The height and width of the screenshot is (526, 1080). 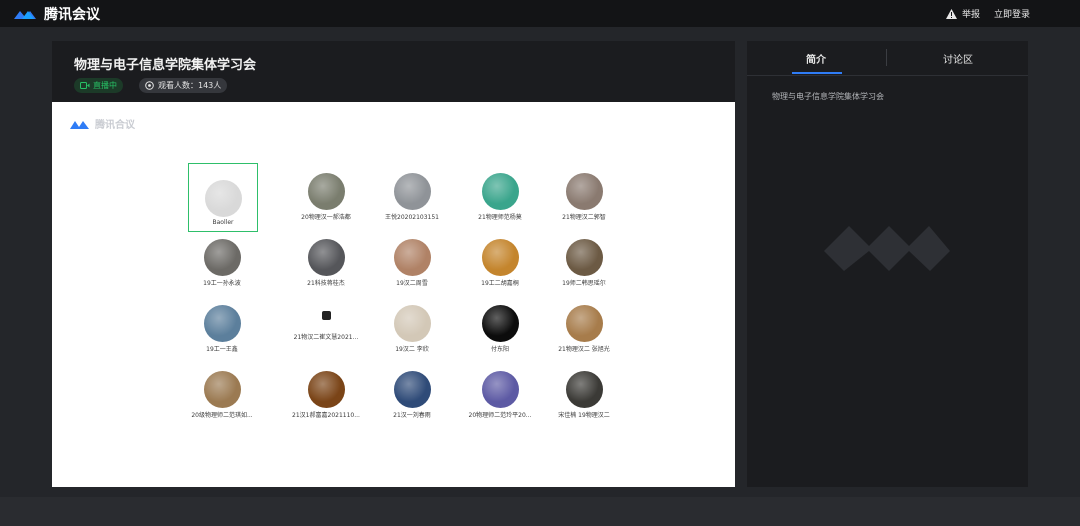 I want to click on participant-tile: 19师二韩思瑶尔, so click(x=584, y=256).